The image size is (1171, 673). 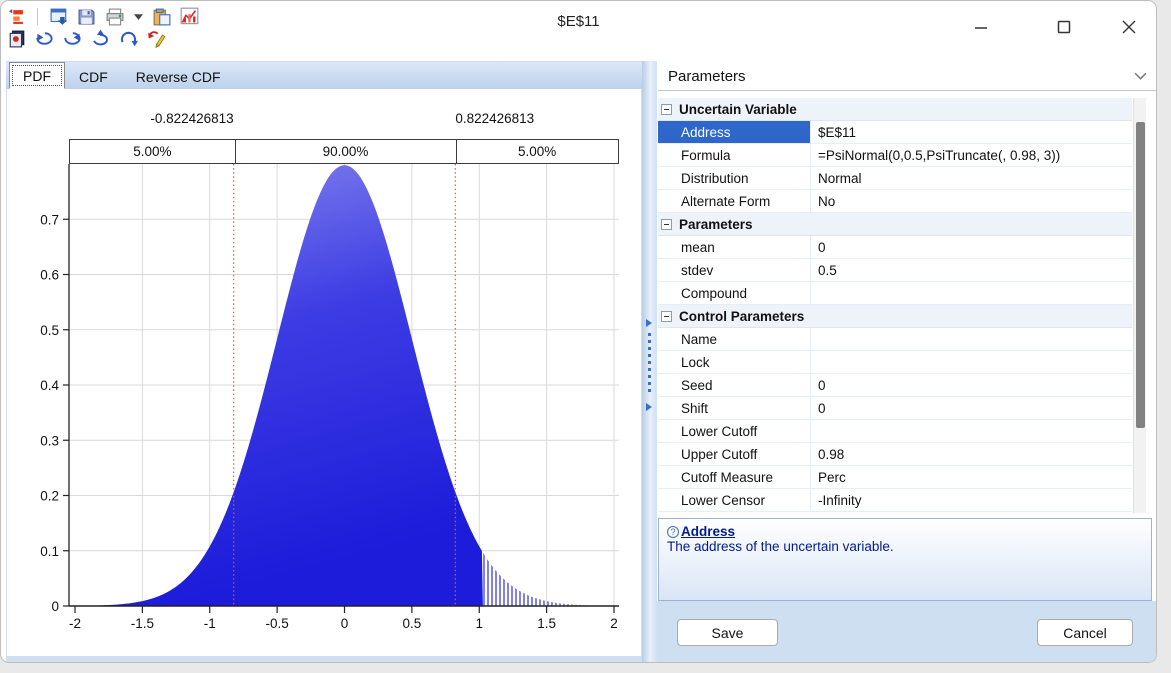 I want to click on svg-text: 1, so click(x=479, y=623).